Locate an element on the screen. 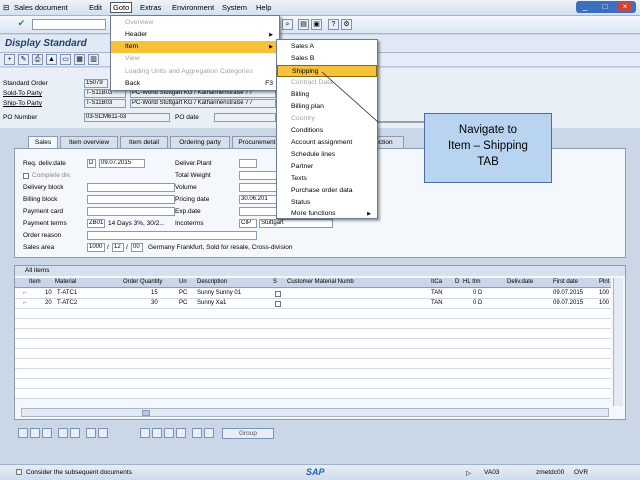 The height and width of the screenshot is (480, 640). callout-line-3: TAB is located at coordinates (488, 162).